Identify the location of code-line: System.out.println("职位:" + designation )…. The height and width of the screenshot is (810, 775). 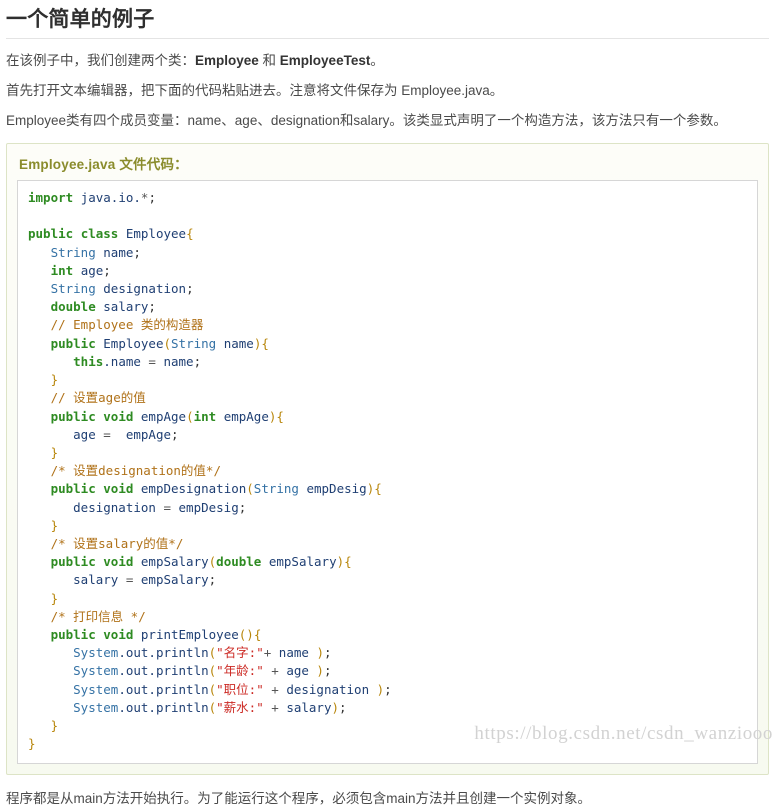
(210, 689).